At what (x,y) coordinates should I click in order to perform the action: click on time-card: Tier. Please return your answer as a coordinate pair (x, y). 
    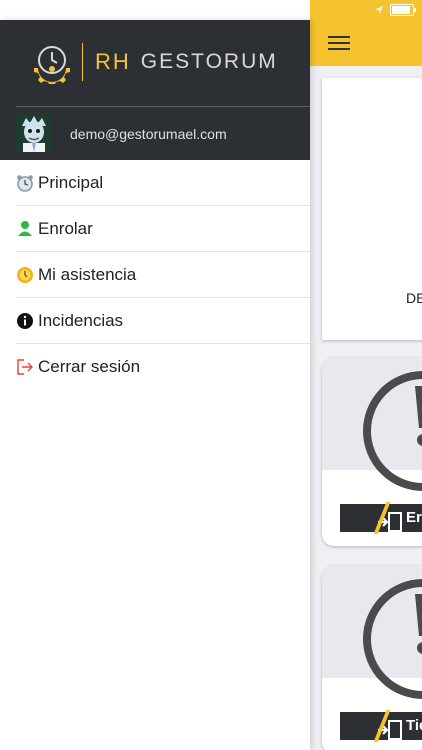
    Looking at the image, I should click on (372, 658).